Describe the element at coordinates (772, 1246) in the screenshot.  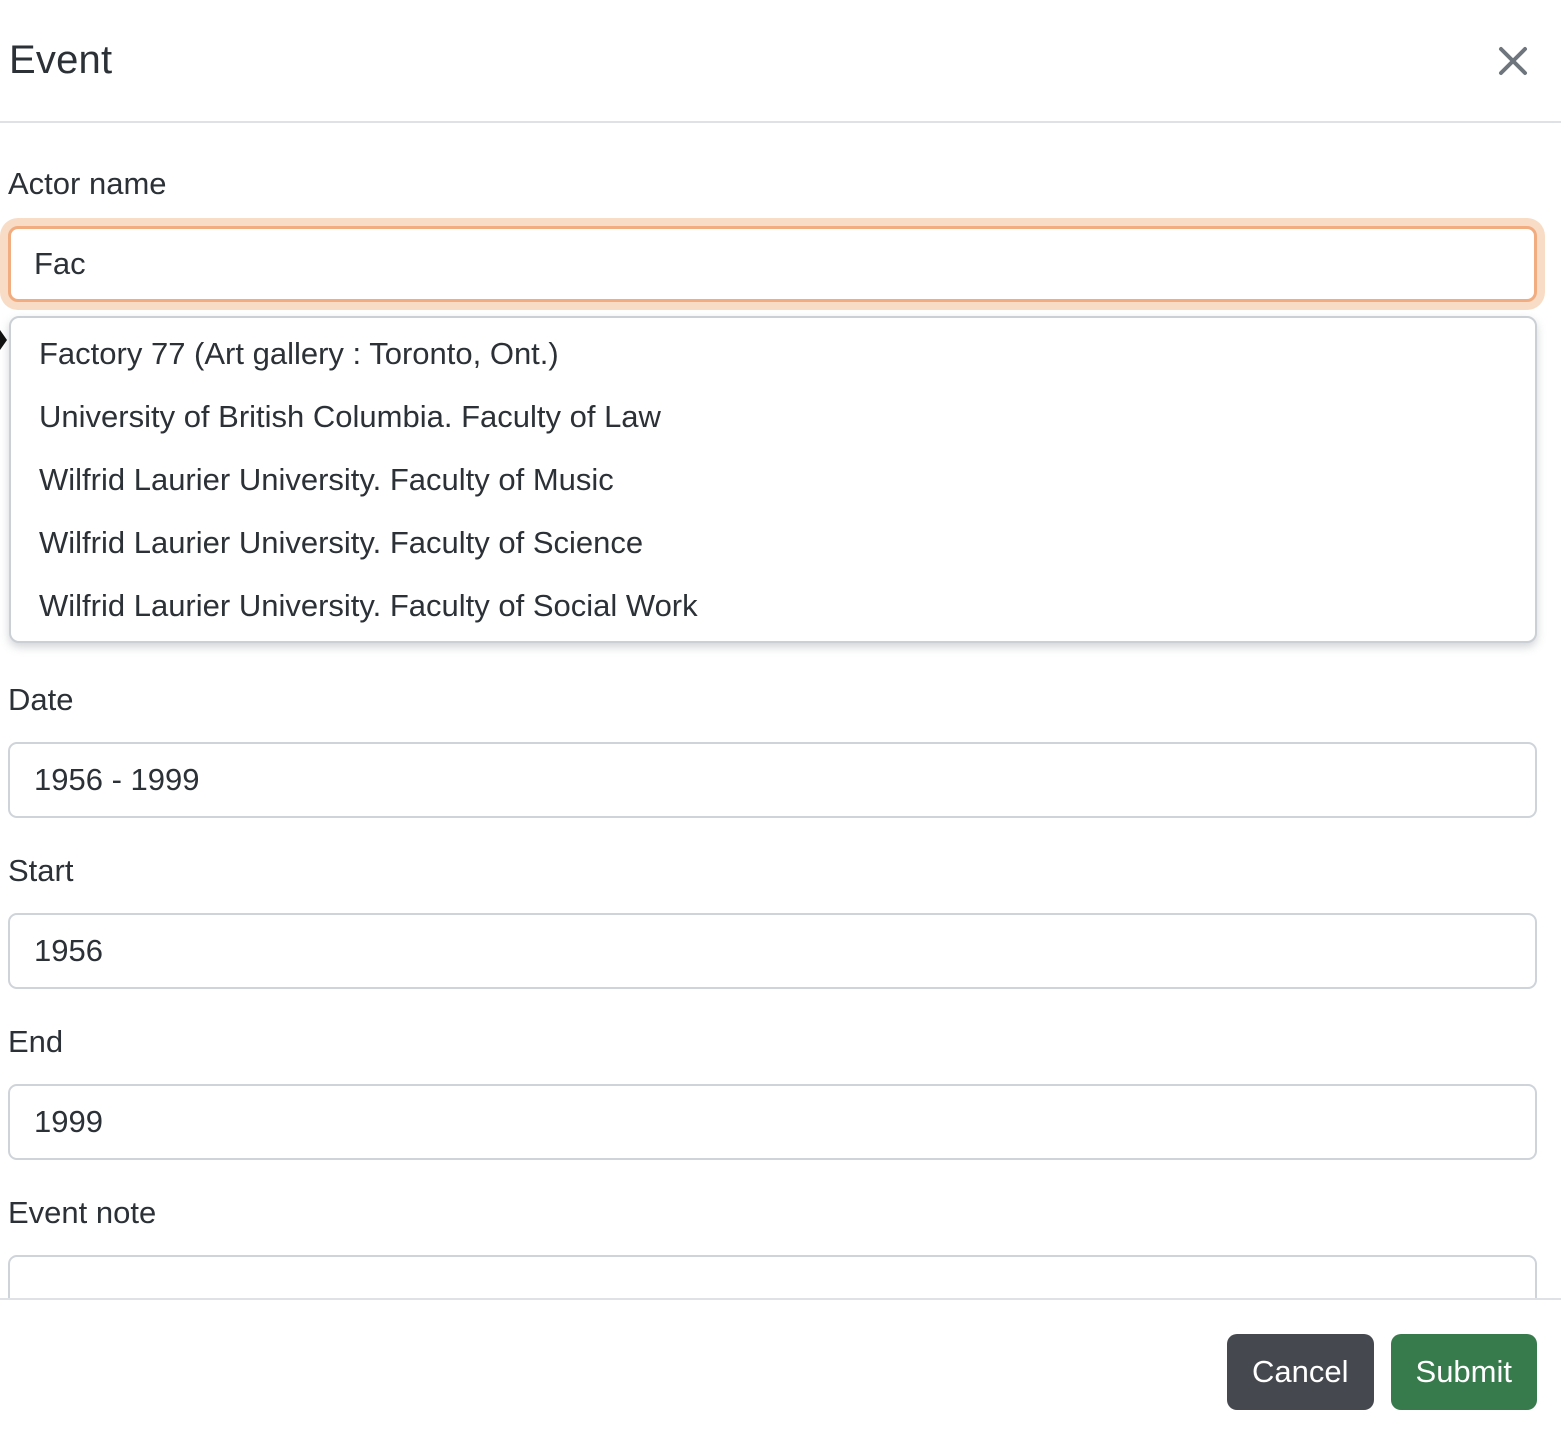
I see `event-note-field-group: Event note` at that location.